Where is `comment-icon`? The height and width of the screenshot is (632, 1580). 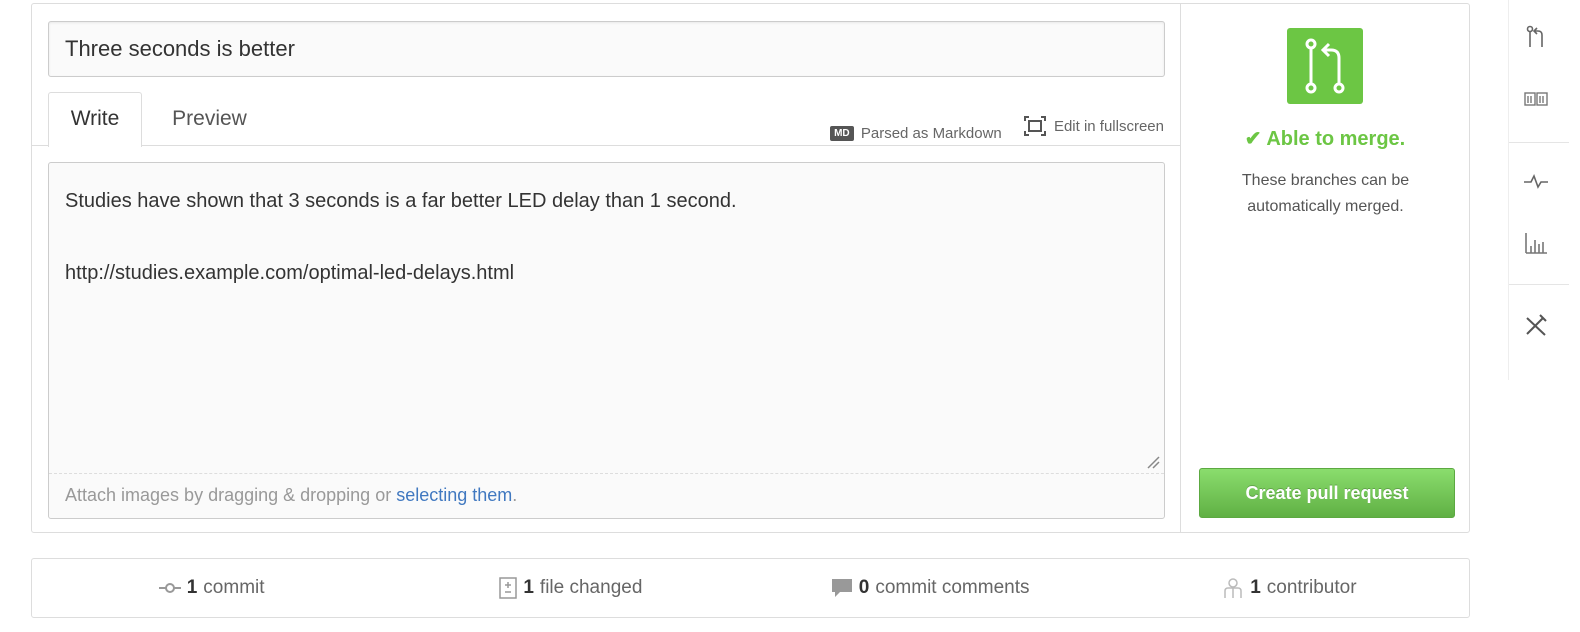
comment-icon is located at coordinates (842, 588).